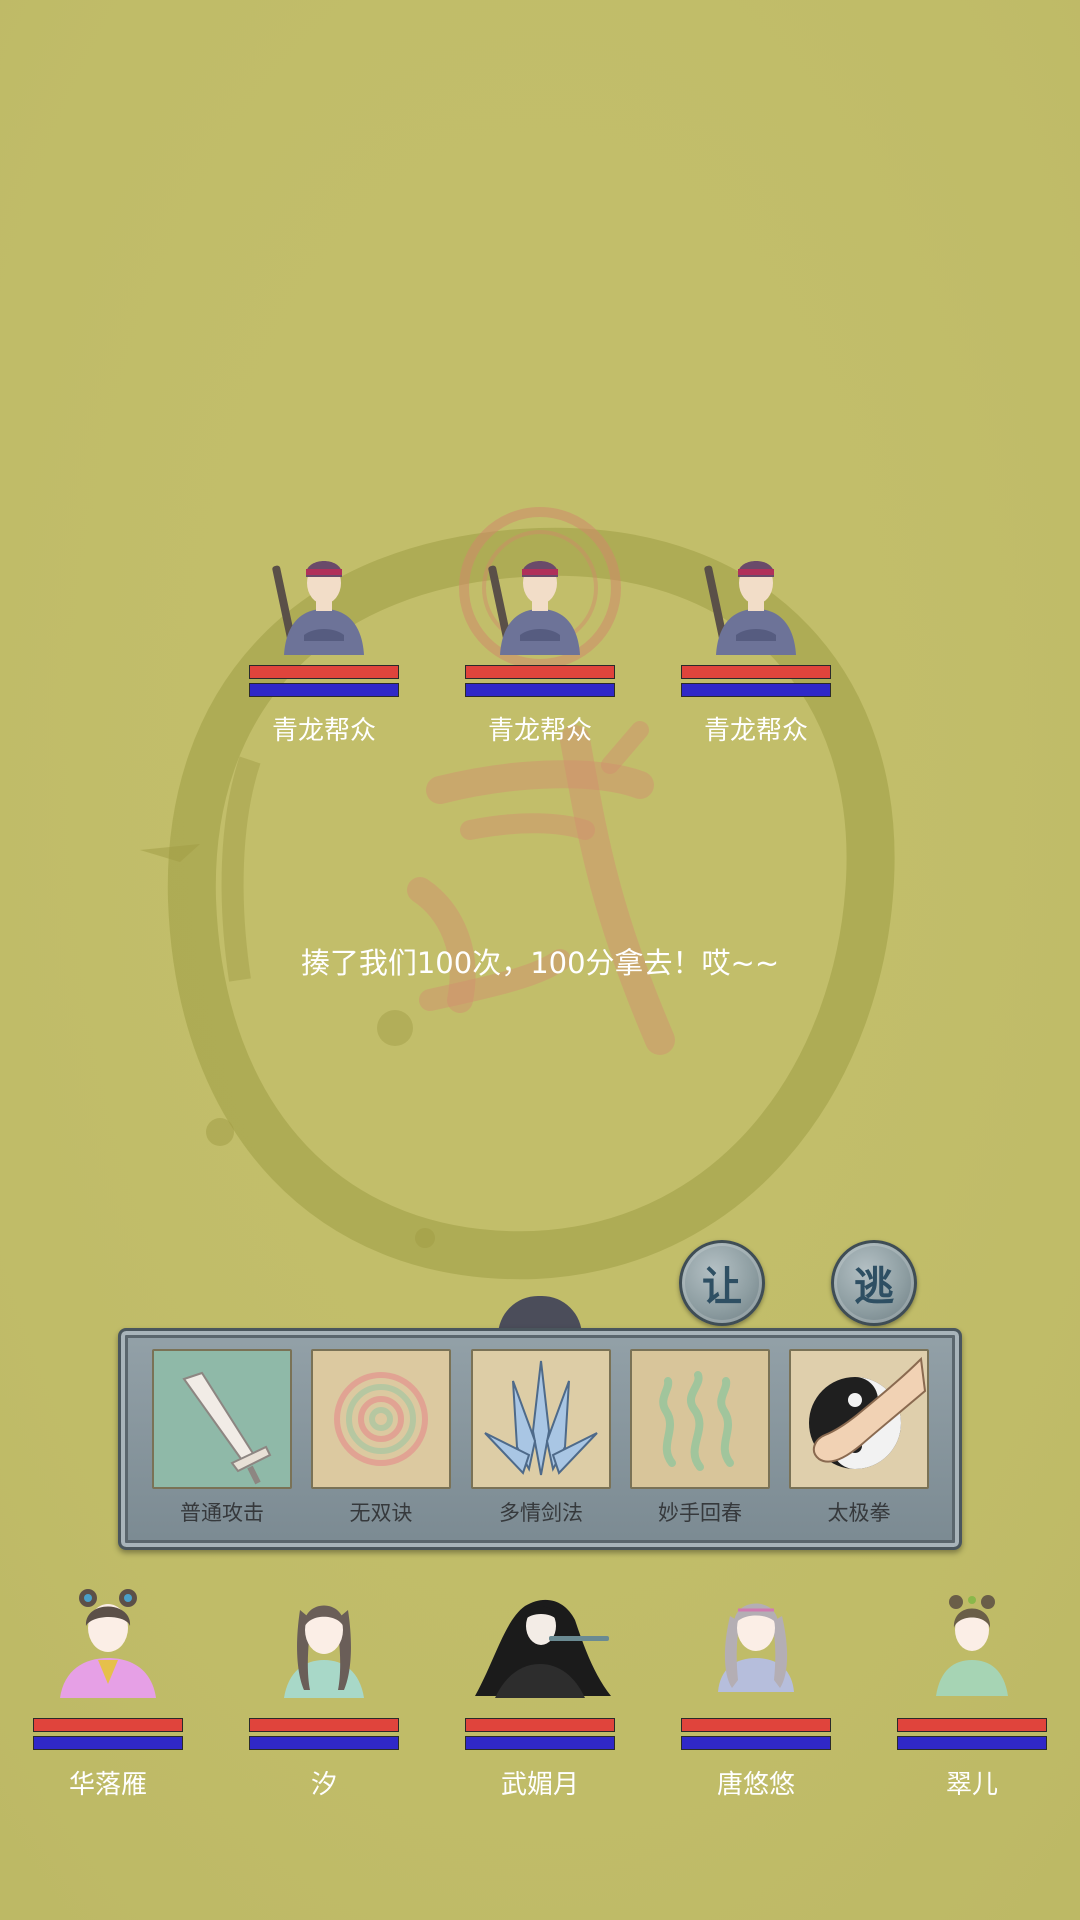  I want to click on skill-duoqing-sword: 多情剑法, so click(541, 1438).